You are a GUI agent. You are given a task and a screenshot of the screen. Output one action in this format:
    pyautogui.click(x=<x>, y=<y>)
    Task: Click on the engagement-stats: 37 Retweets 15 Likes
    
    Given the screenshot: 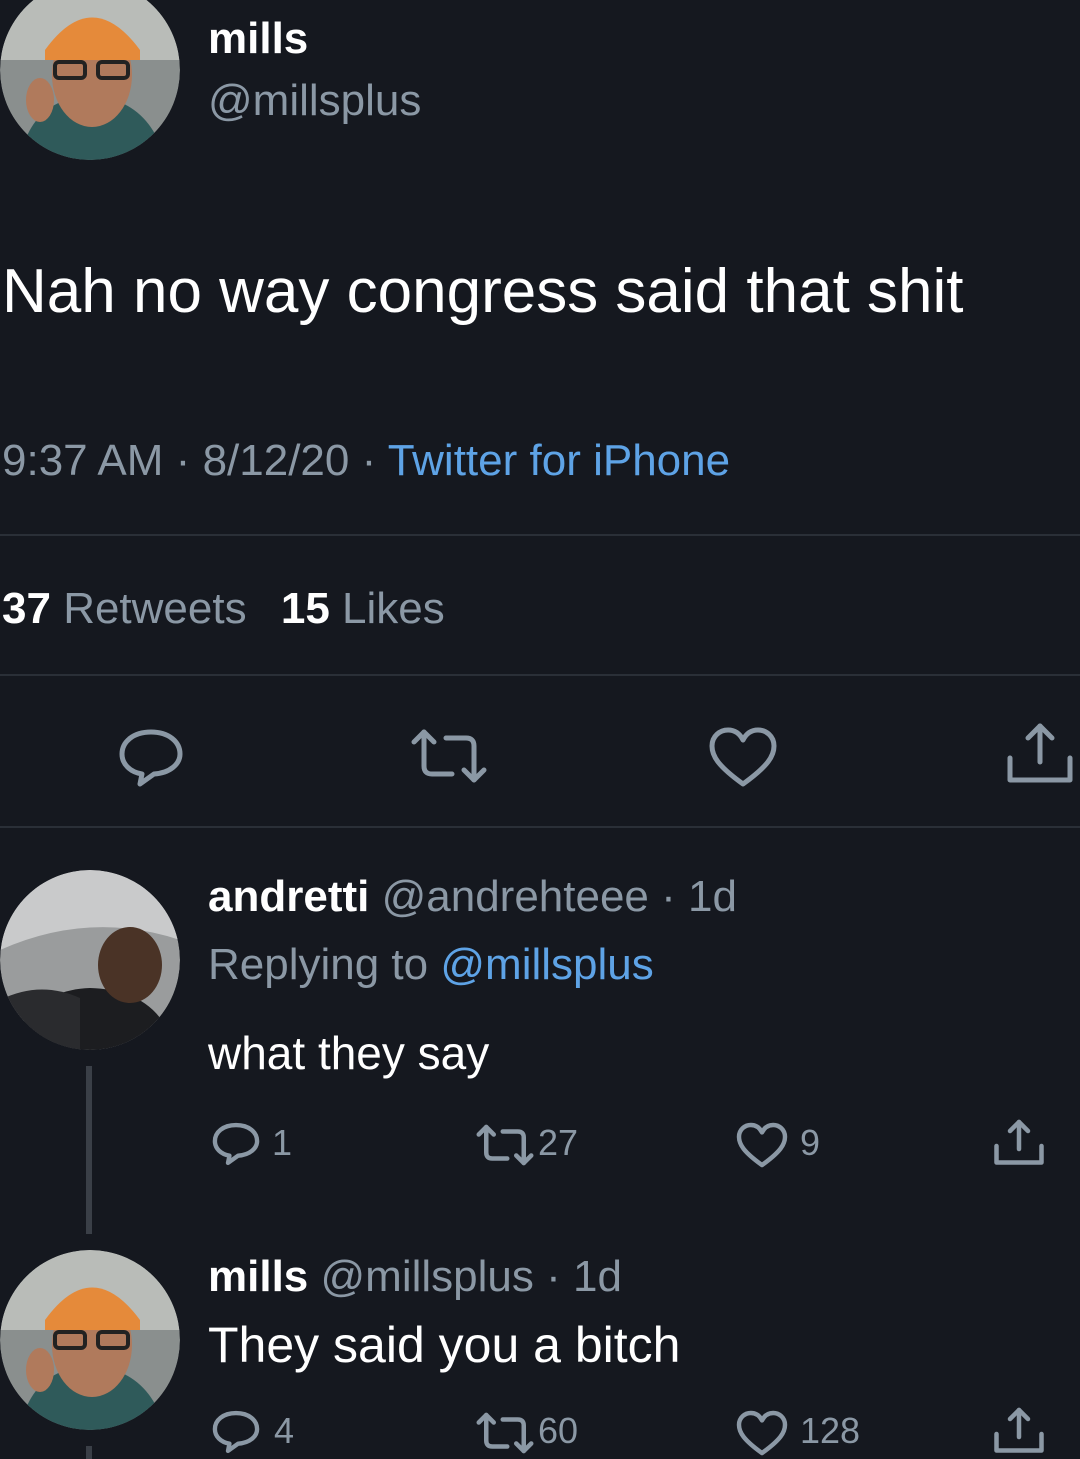 What is the action you would take?
    pyautogui.click(x=223, y=609)
    